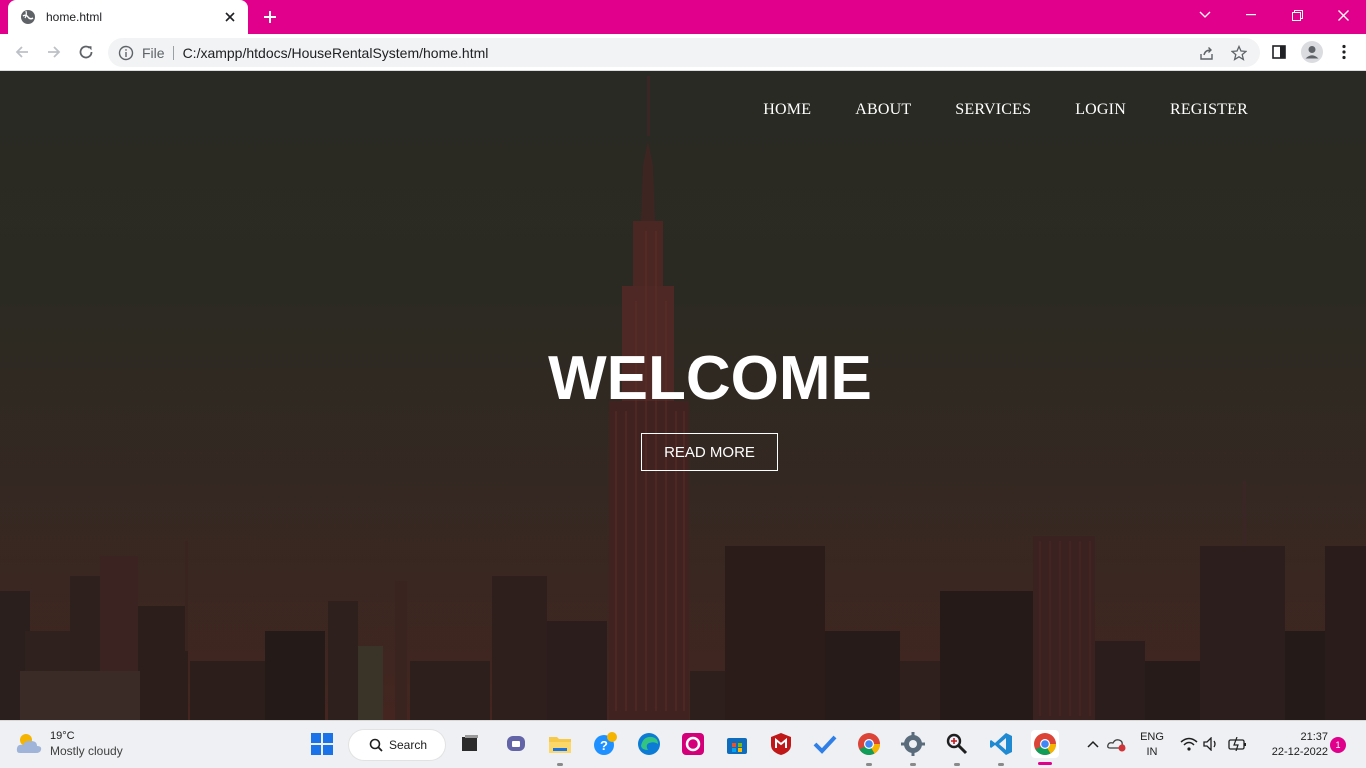 This screenshot has height=768, width=1366. What do you see at coordinates (781, 744) in the screenshot?
I see `mcafee-icon` at bounding box center [781, 744].